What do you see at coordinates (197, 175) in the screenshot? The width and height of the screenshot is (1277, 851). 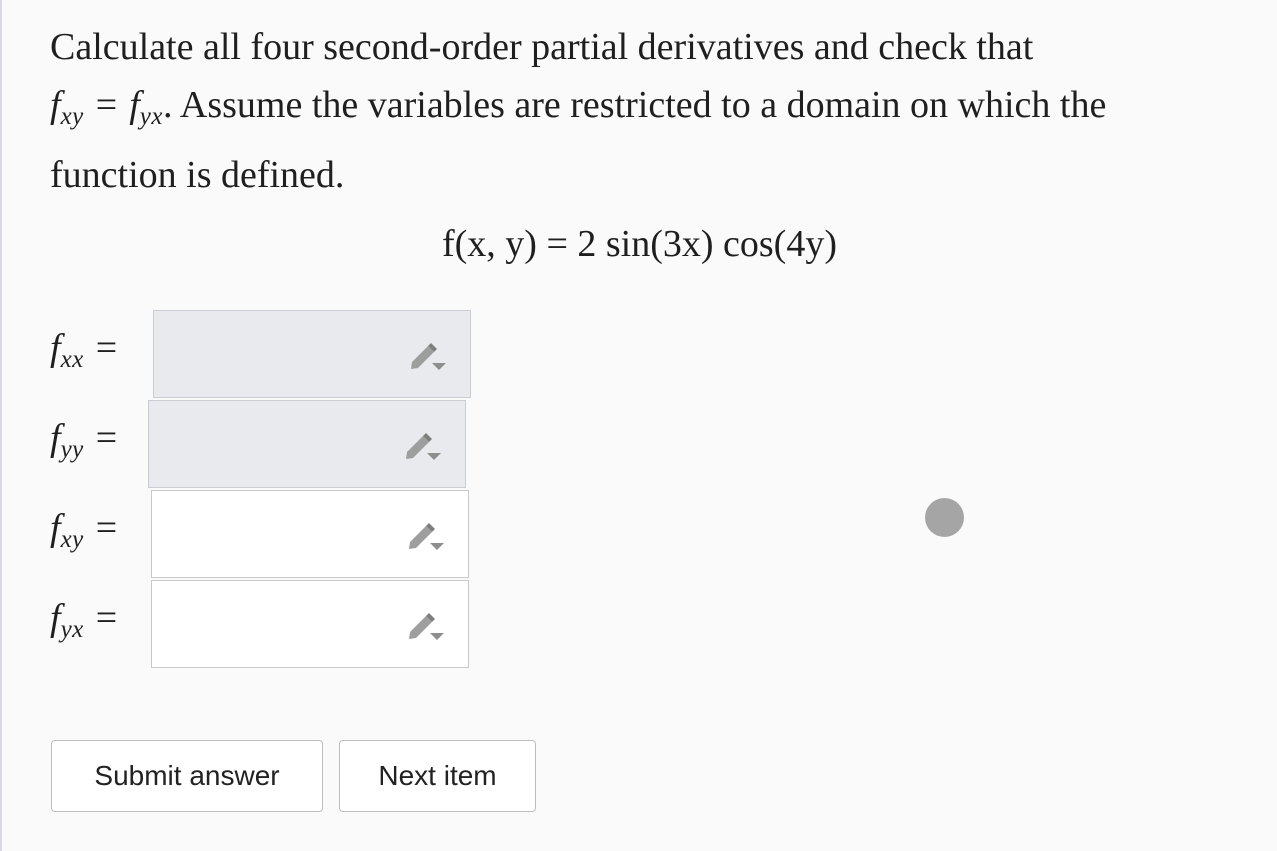 I see `question-line-3: function is defined.` at bounding box center [197, 175].